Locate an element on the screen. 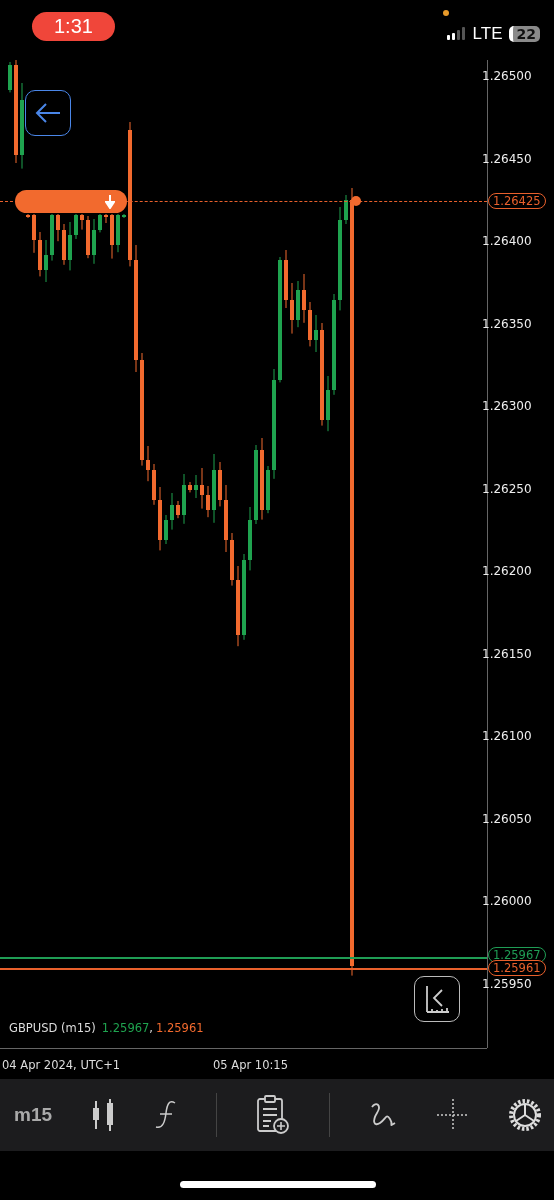 This screenshot has width=554, height=1200. arrow-down-icon is located at coordinates (110, 201).